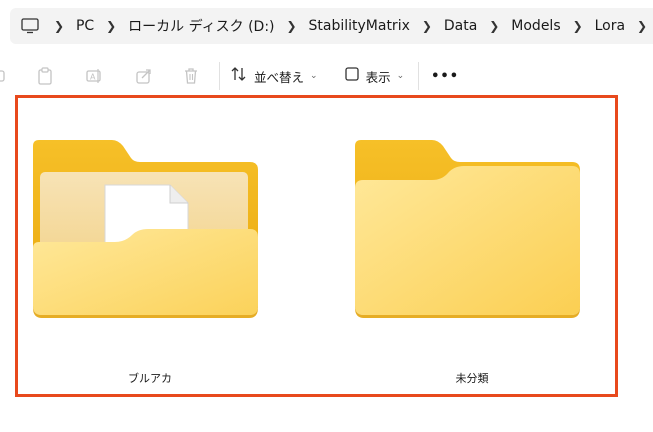 The image size is (653, 432). What do you see at coordinates (150, 378) in the screenshot?
I see `folder-name: ブルアカ` at bounding box center [150, 378].